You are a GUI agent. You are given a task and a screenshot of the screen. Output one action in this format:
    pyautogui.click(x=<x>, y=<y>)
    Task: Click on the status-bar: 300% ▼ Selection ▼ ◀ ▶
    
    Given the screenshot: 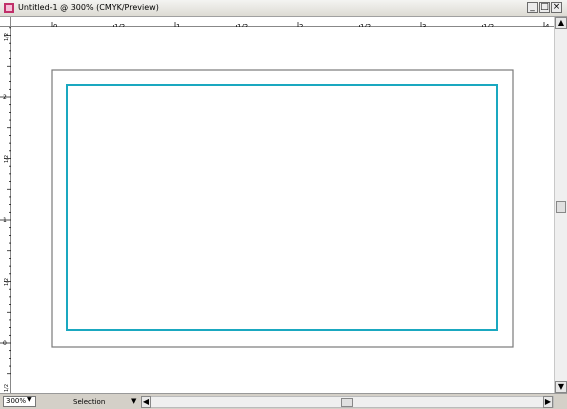 What is the action you would take?
    pyautogui.click(x=283, y=401)
    